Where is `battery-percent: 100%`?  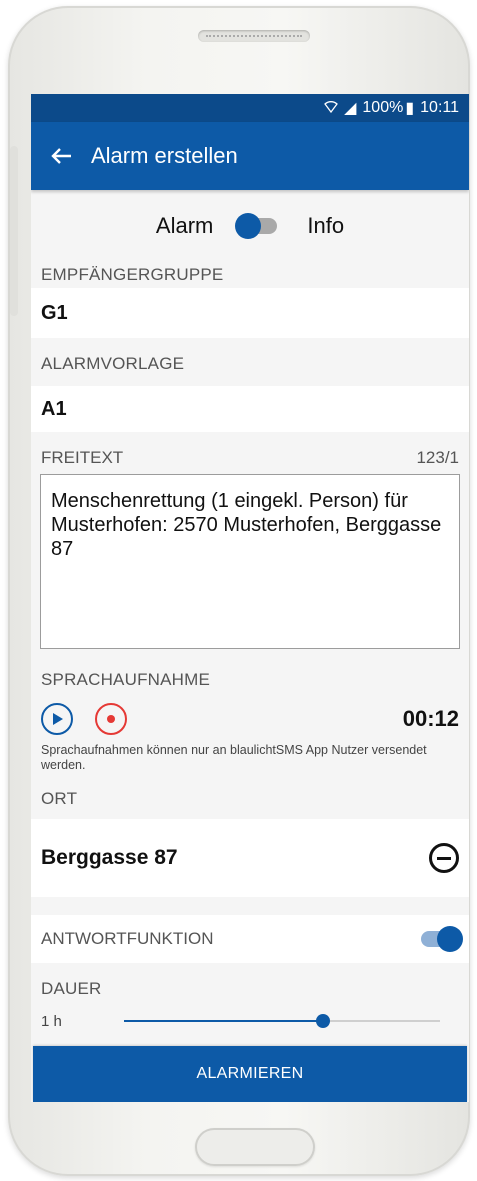 battery-percent: 100% is located at coordinates (383, 107).